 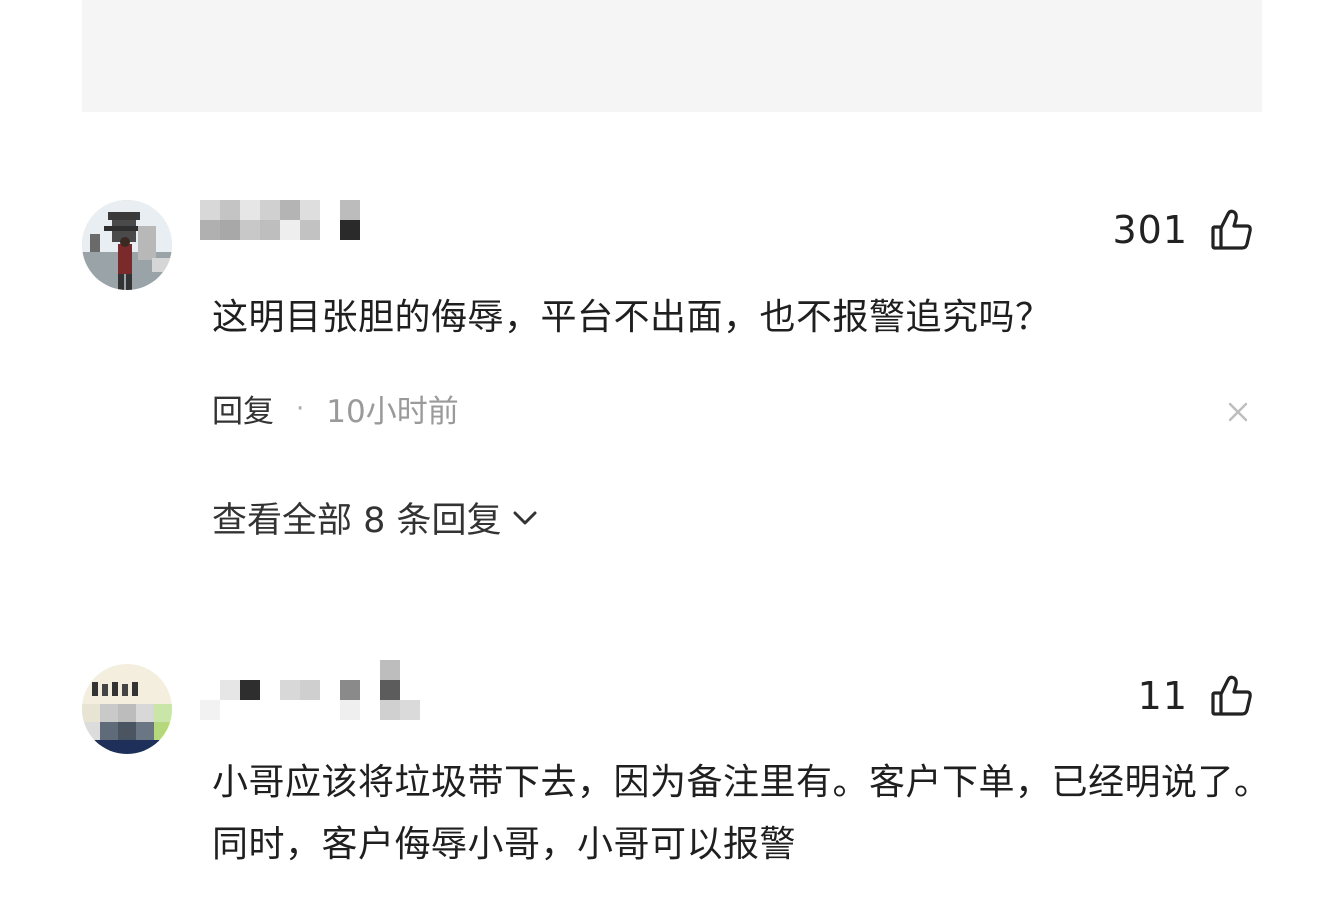 I want to click on view-all-replies-button: 查看全部 8 条回复, so click(x=376, y=517).